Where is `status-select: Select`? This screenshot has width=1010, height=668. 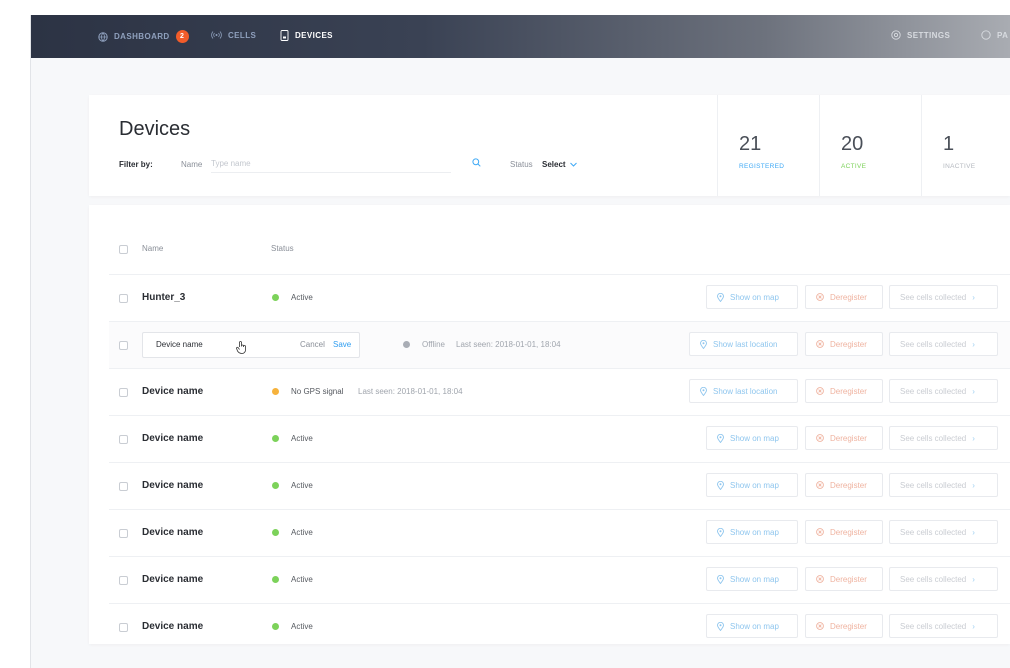
status-select: Select is located at coordinates (559, 164).